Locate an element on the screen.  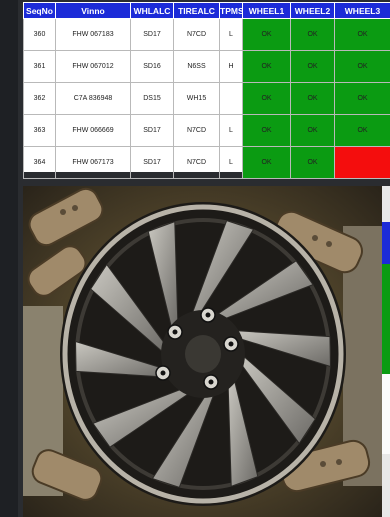
table-row: 362 C7A 836948 DS15 WH15 OK OK OK is located at coordinates (206, 98).